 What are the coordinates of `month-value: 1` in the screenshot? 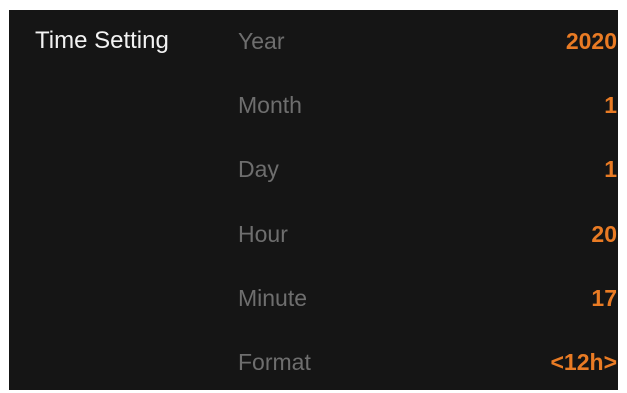 It's located at (610, 105).